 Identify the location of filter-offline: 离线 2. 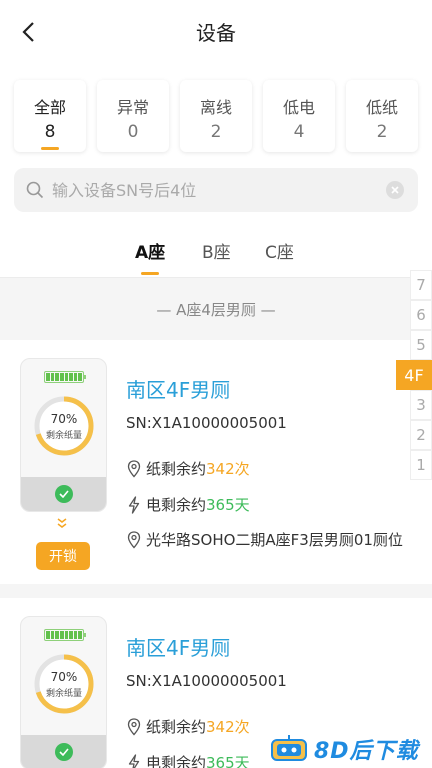
(216, 116).